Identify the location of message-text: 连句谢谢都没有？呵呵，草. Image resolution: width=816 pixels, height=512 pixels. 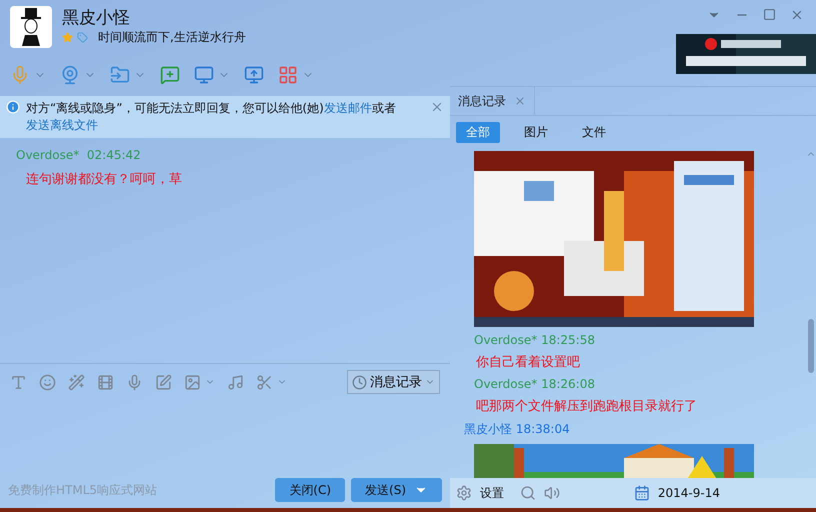
(104, 179).